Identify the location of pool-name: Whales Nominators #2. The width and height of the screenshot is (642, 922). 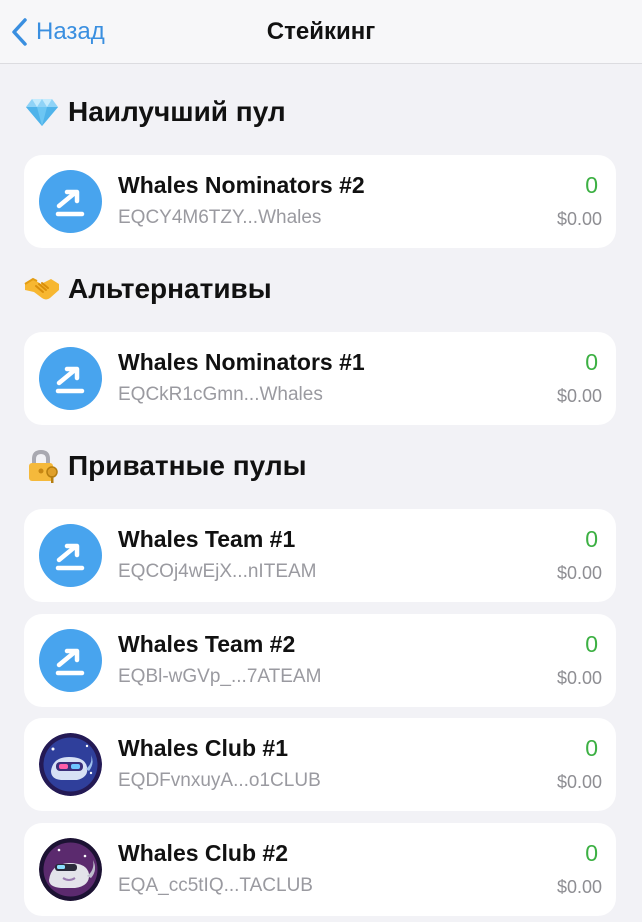
(241, 185).